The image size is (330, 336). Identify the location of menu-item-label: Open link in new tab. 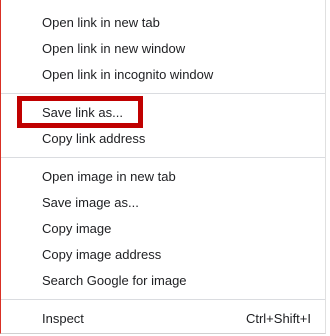
(101, 22).